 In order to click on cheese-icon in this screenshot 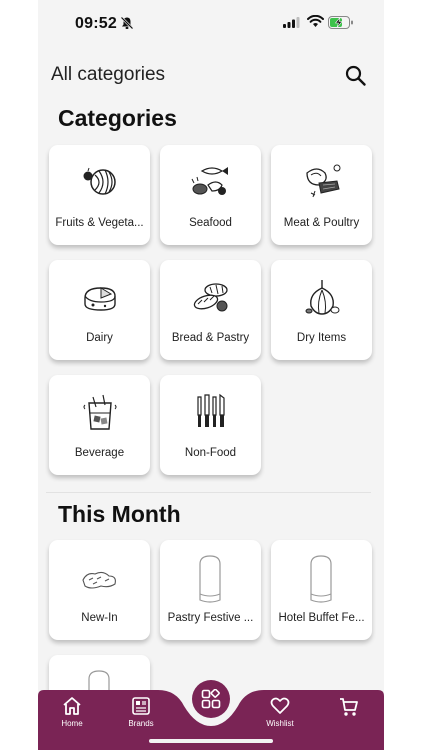, I will do `click(100, 299)`.